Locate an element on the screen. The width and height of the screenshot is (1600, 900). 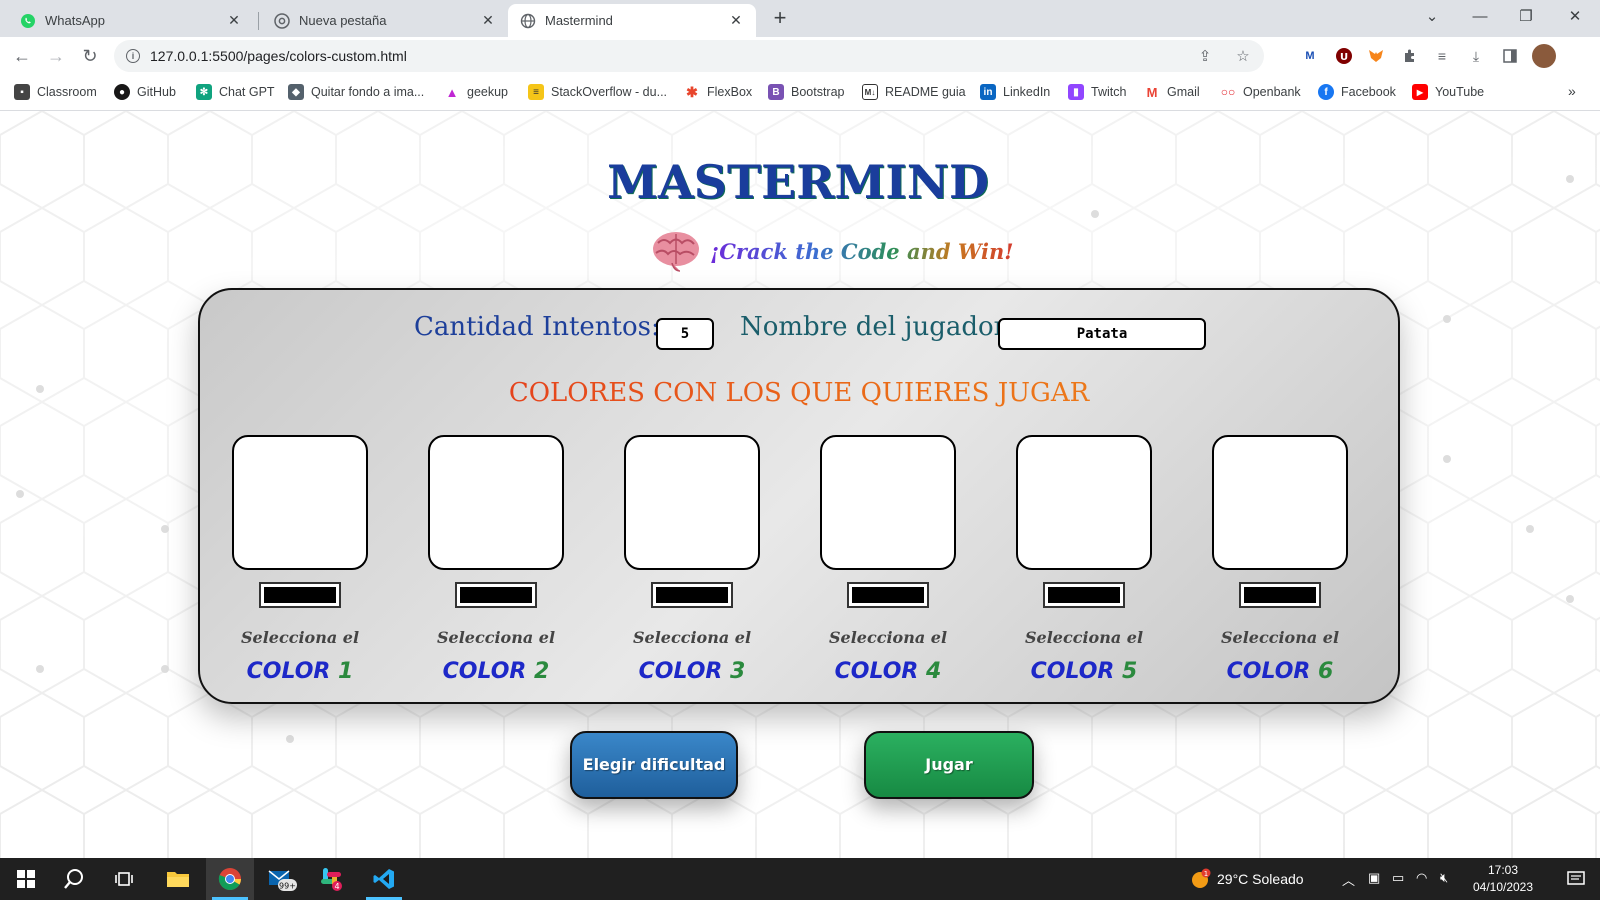
bookmark-classroom: ▪ Classroom is located at coordinates (55, 92).